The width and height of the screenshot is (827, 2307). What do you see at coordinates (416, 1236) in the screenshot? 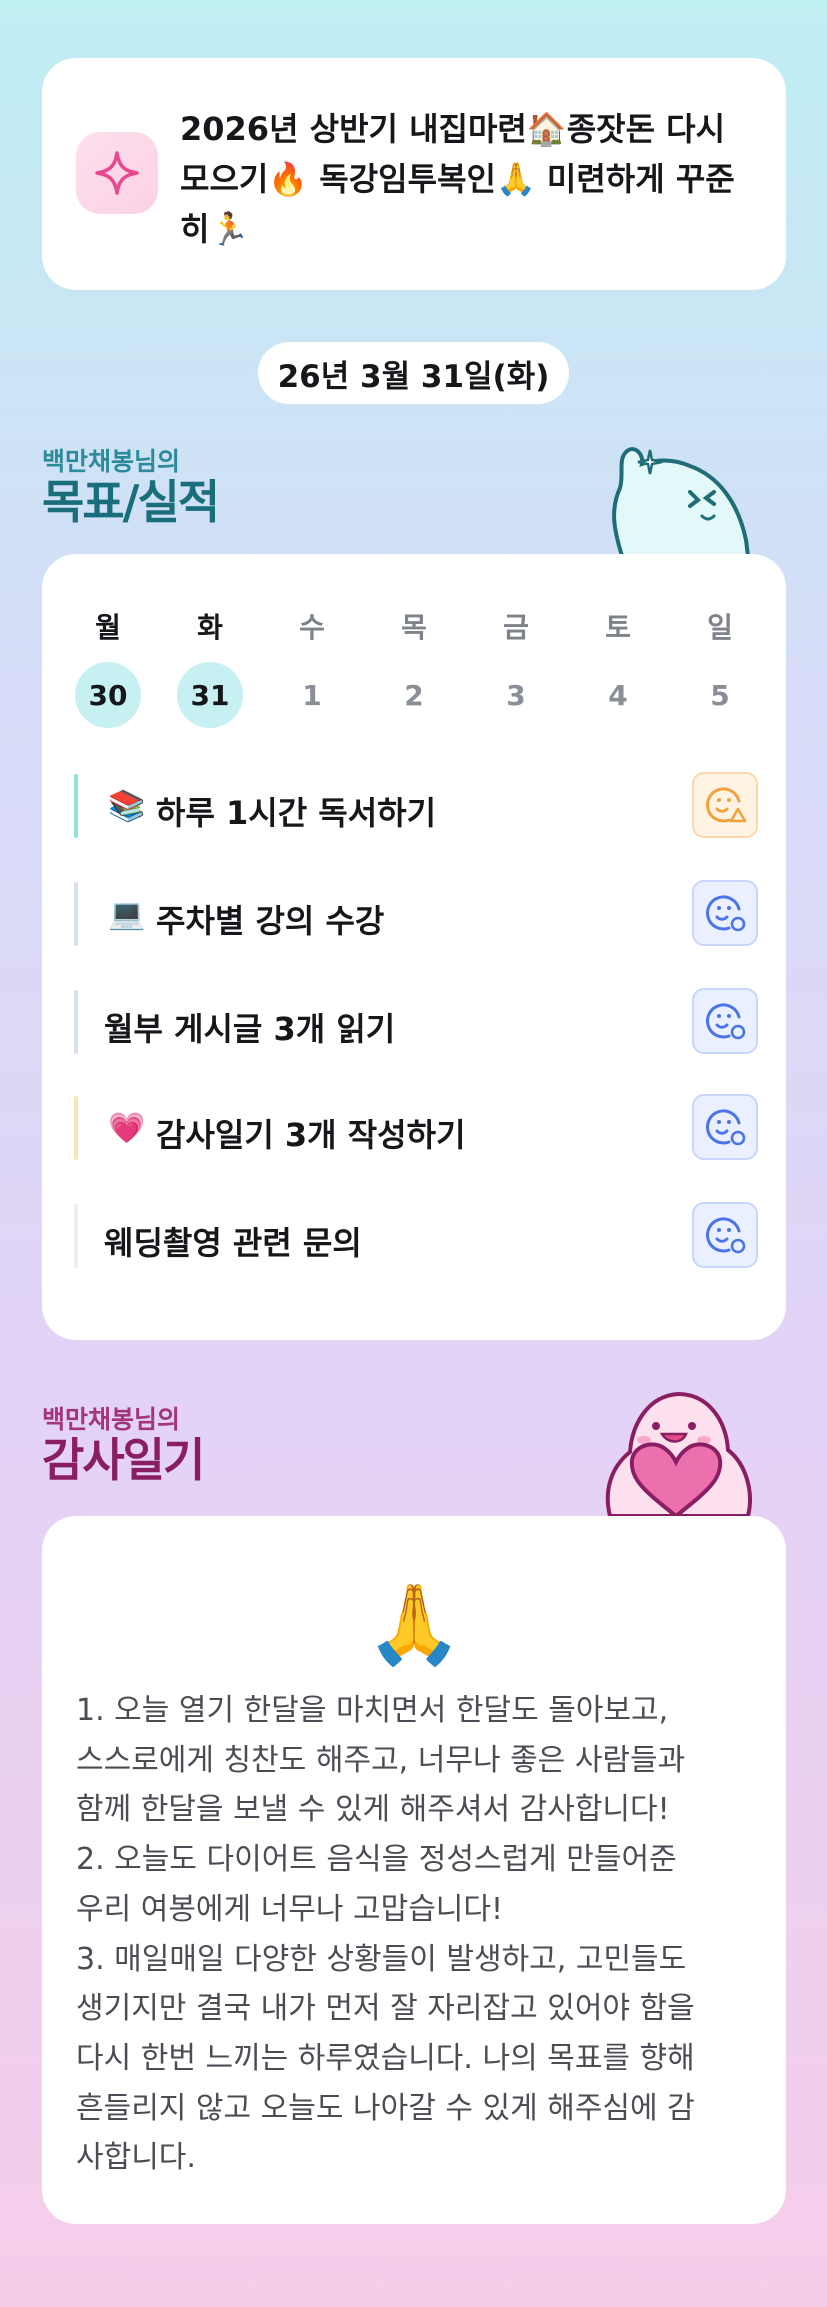
I see `goal-item: 웨딩촬영 관련 문의` at bounding box center [416, 1236].